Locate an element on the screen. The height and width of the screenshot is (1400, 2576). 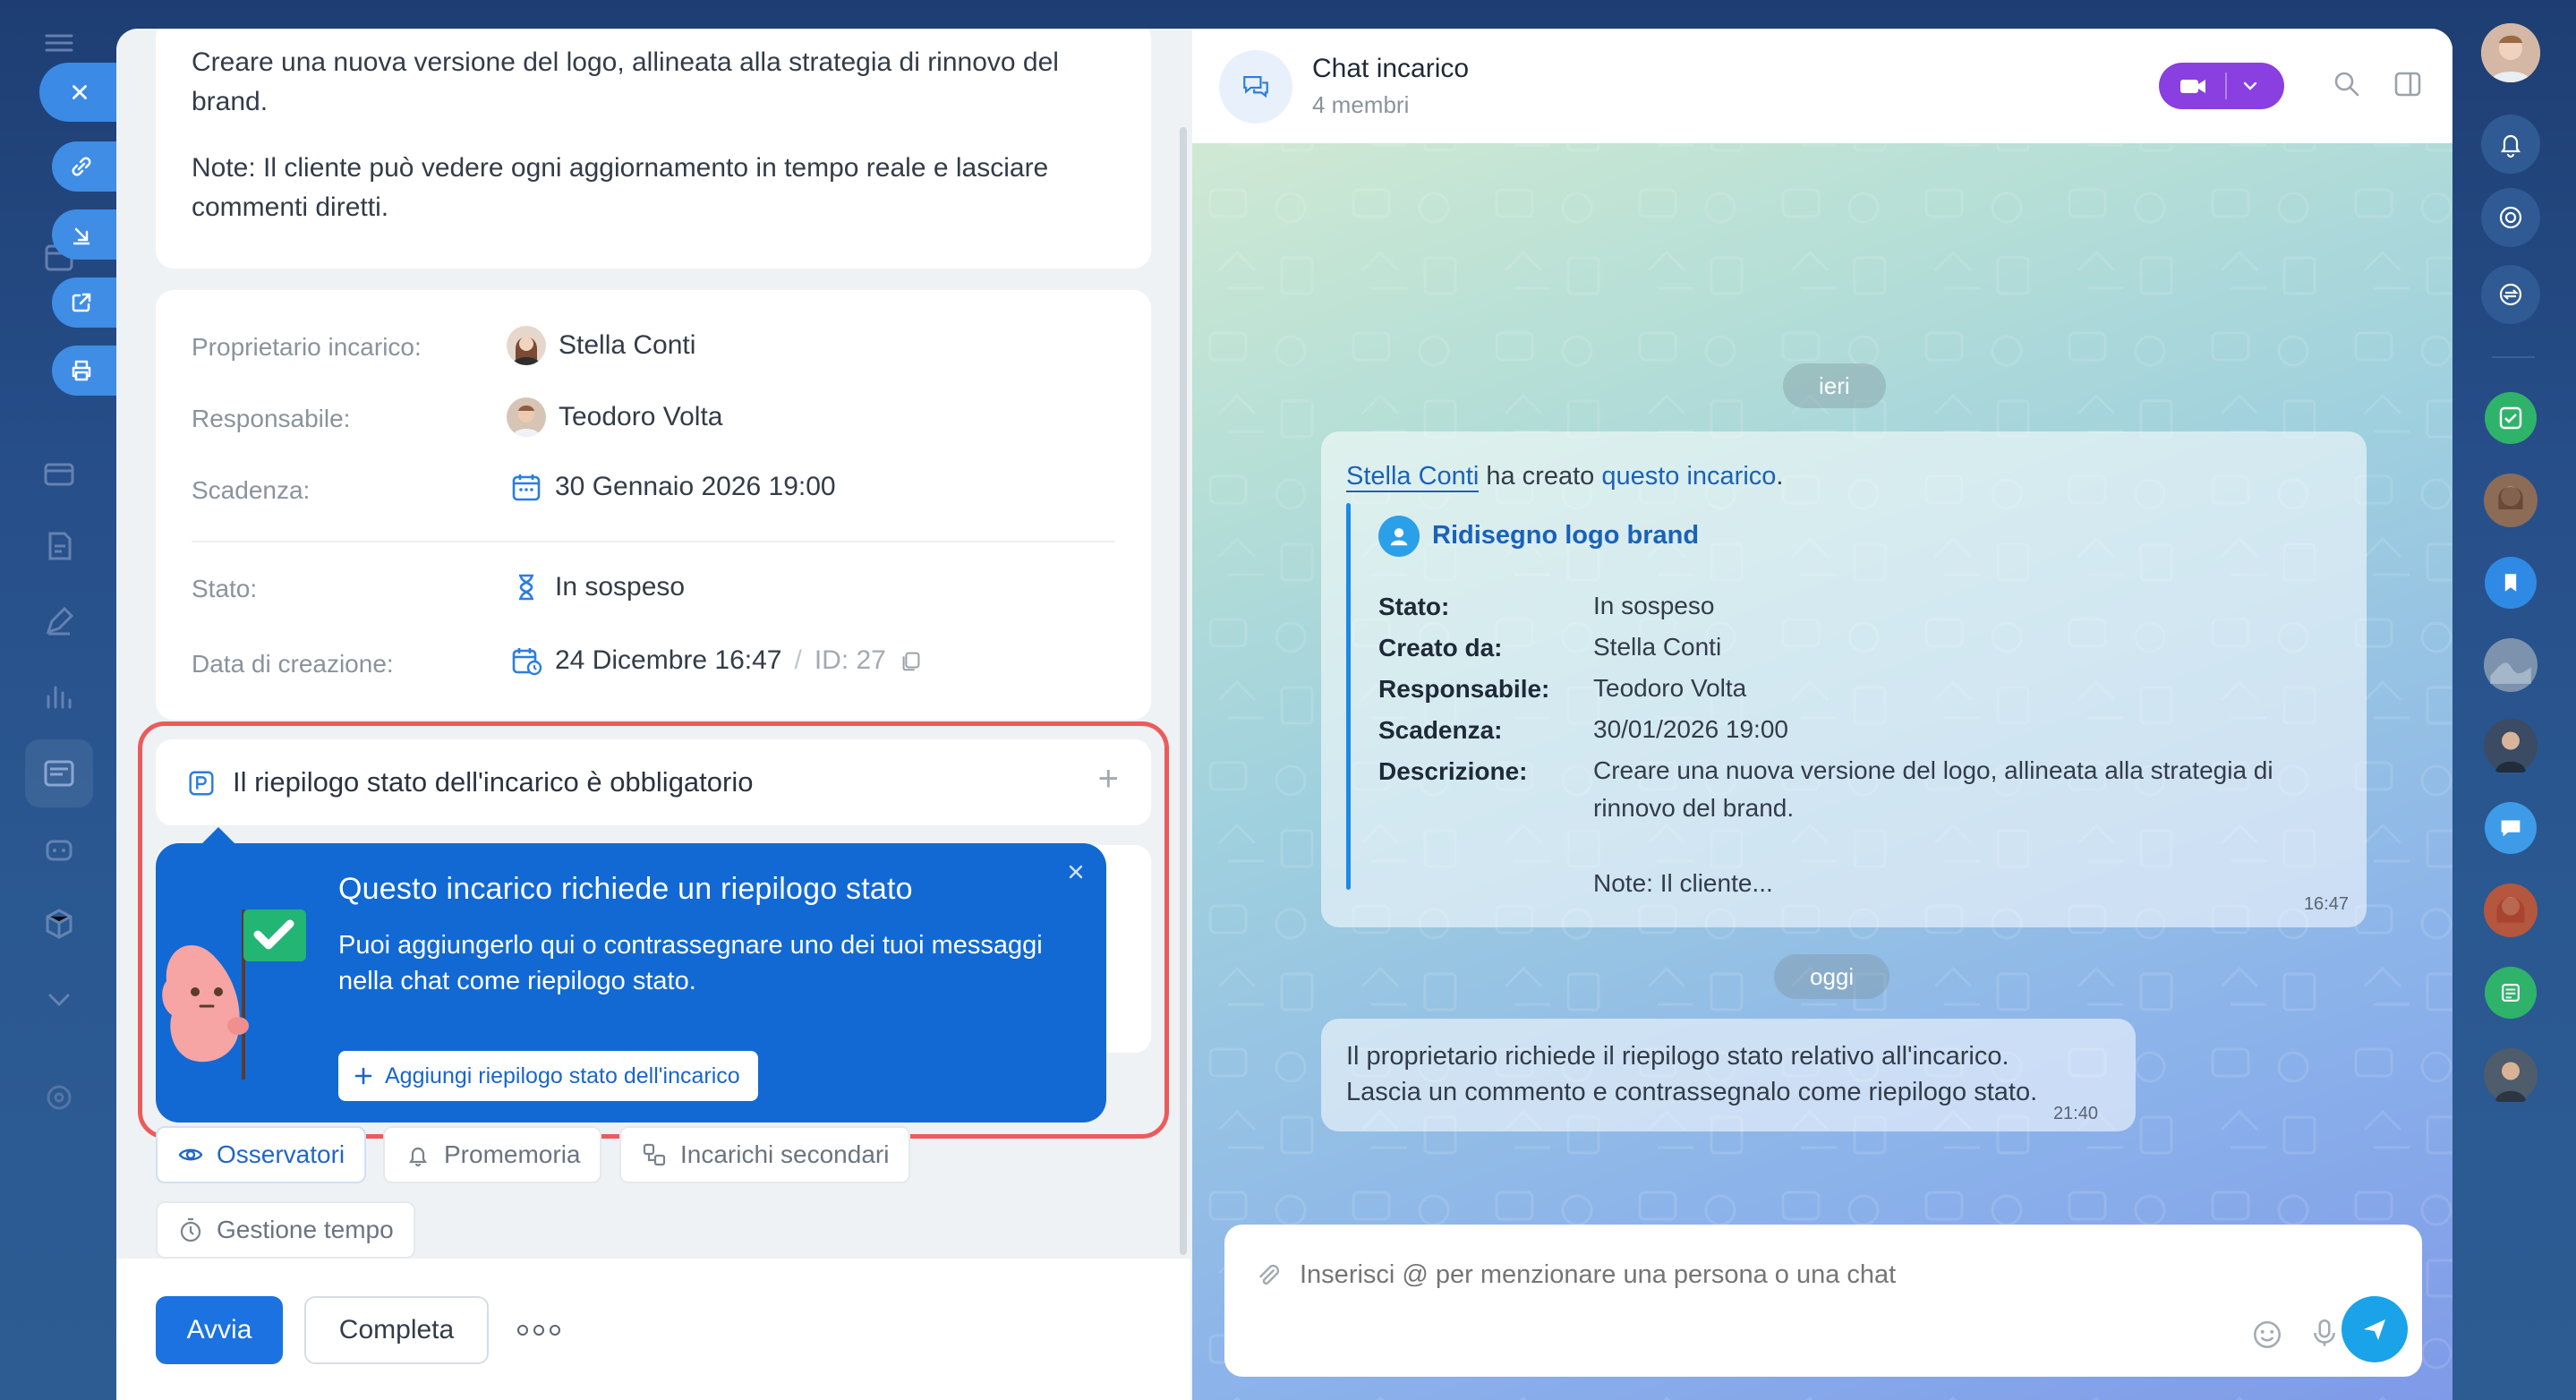
notifications-button is located at coordinates (2510, 144).